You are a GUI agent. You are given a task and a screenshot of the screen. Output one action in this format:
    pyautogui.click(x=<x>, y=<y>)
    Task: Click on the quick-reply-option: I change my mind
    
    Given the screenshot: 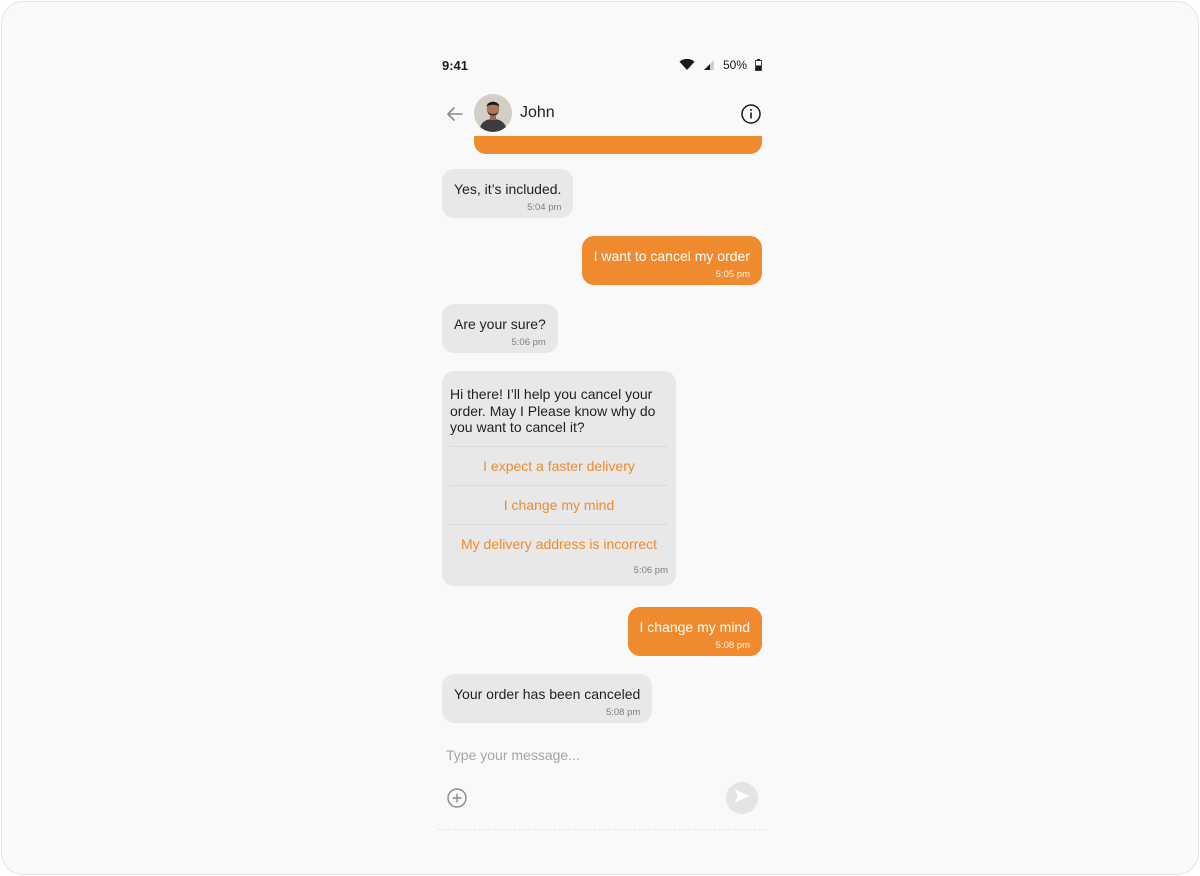 What is the action you would take?
    pyautogui.click(x=559, y=504)
    